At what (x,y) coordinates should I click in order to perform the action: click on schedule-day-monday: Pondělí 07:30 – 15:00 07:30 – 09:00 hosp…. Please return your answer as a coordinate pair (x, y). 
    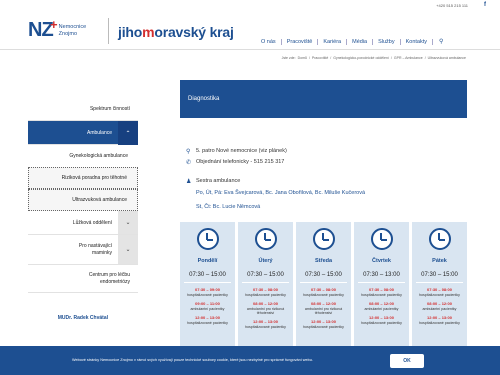
    Looking at the image, I should click on (207, 286).